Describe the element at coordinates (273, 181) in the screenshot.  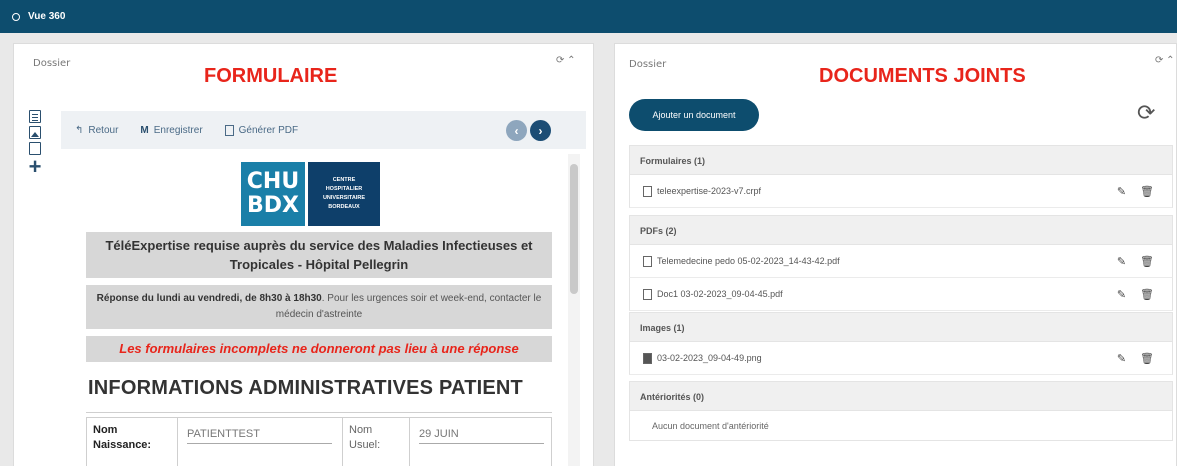
I see `logo-line1: CHU` at that location.